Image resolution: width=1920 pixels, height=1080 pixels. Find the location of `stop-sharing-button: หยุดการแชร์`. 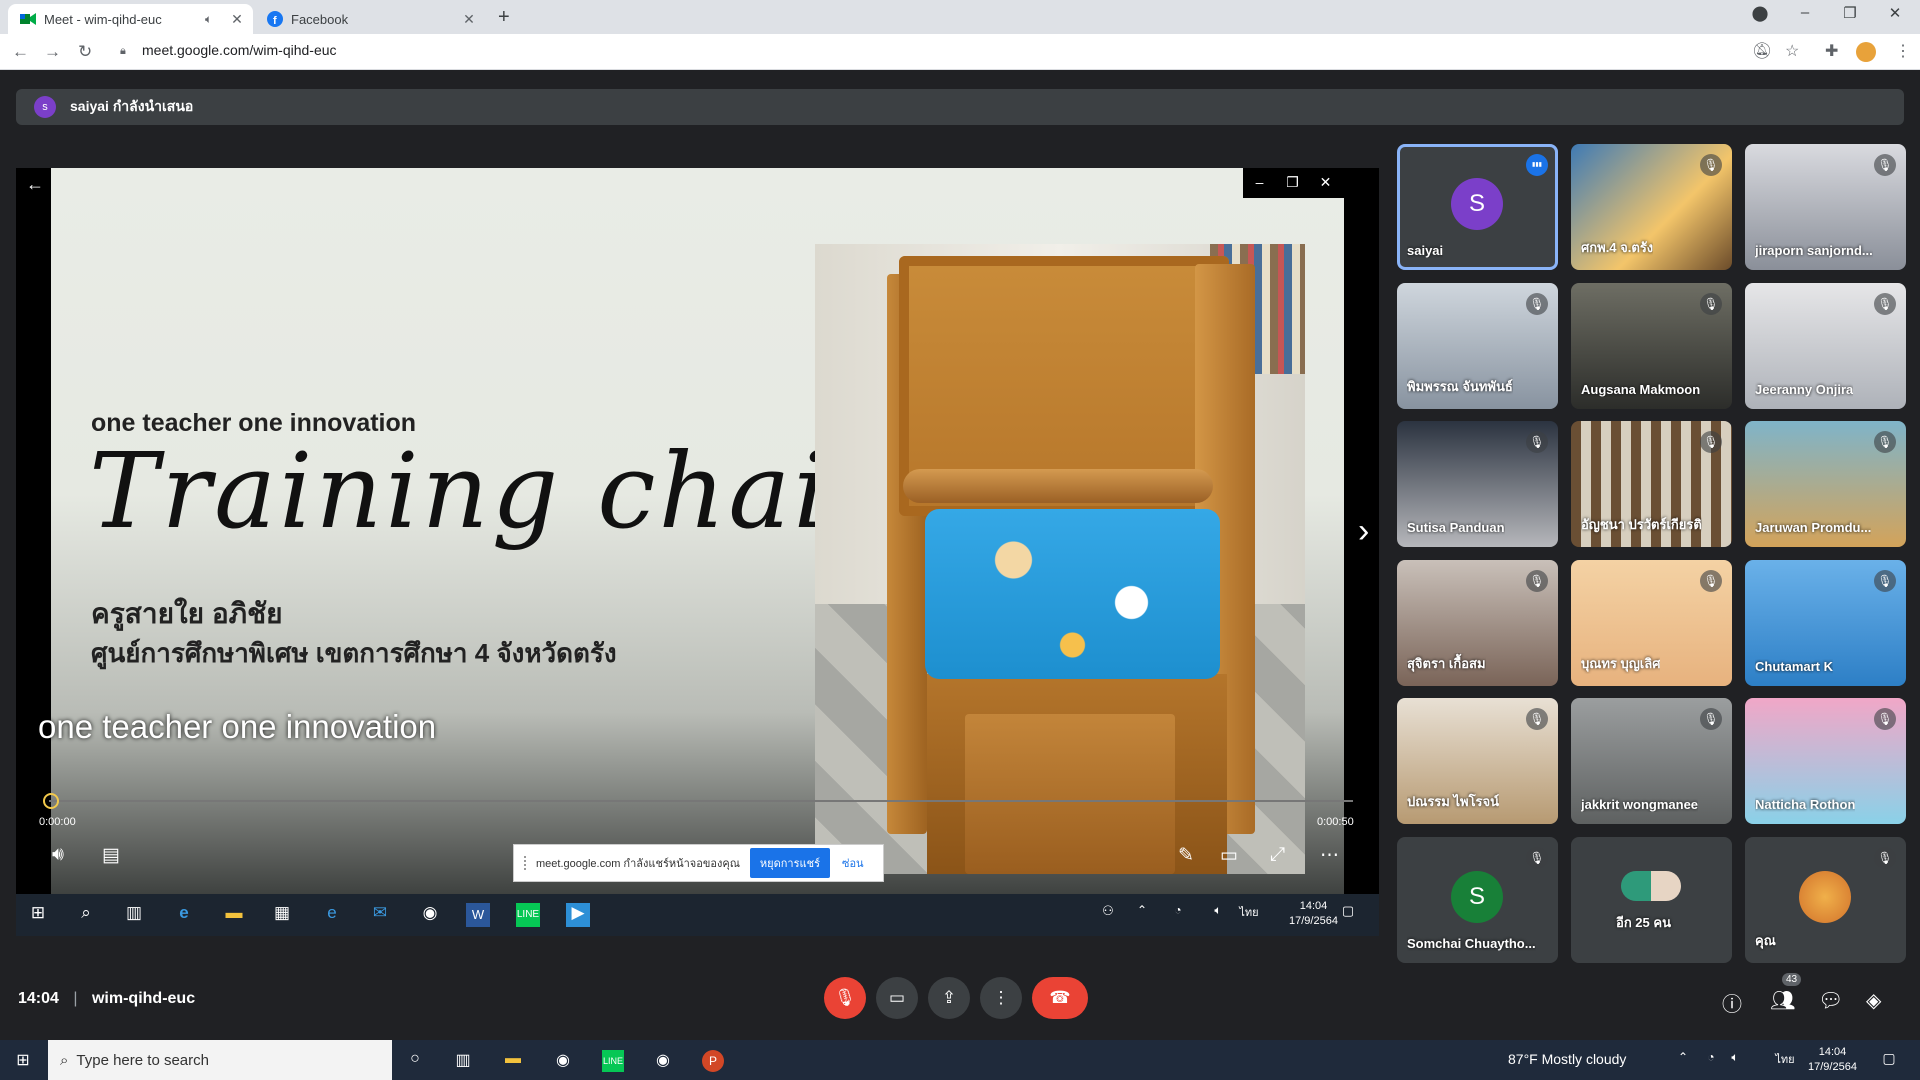

stop-sharing-button: หยุดการแชร์ is located at coordinates (789, 863).